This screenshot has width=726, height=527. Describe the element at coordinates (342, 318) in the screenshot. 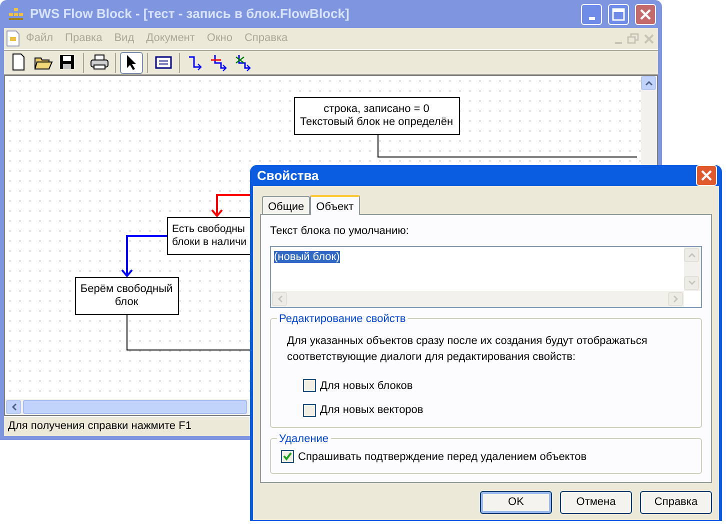

I see `group-title: Редактирование свойств` at that location.